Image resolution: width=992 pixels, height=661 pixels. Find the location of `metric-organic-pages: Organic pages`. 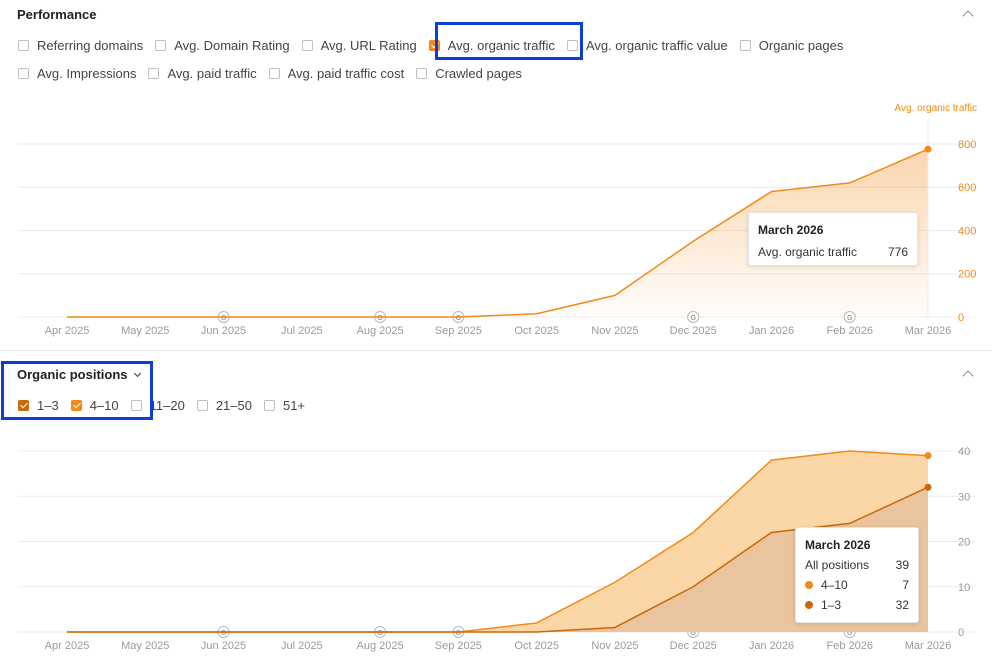

metric-organic-pages: Organic pages is located at coordinates (791, 45).